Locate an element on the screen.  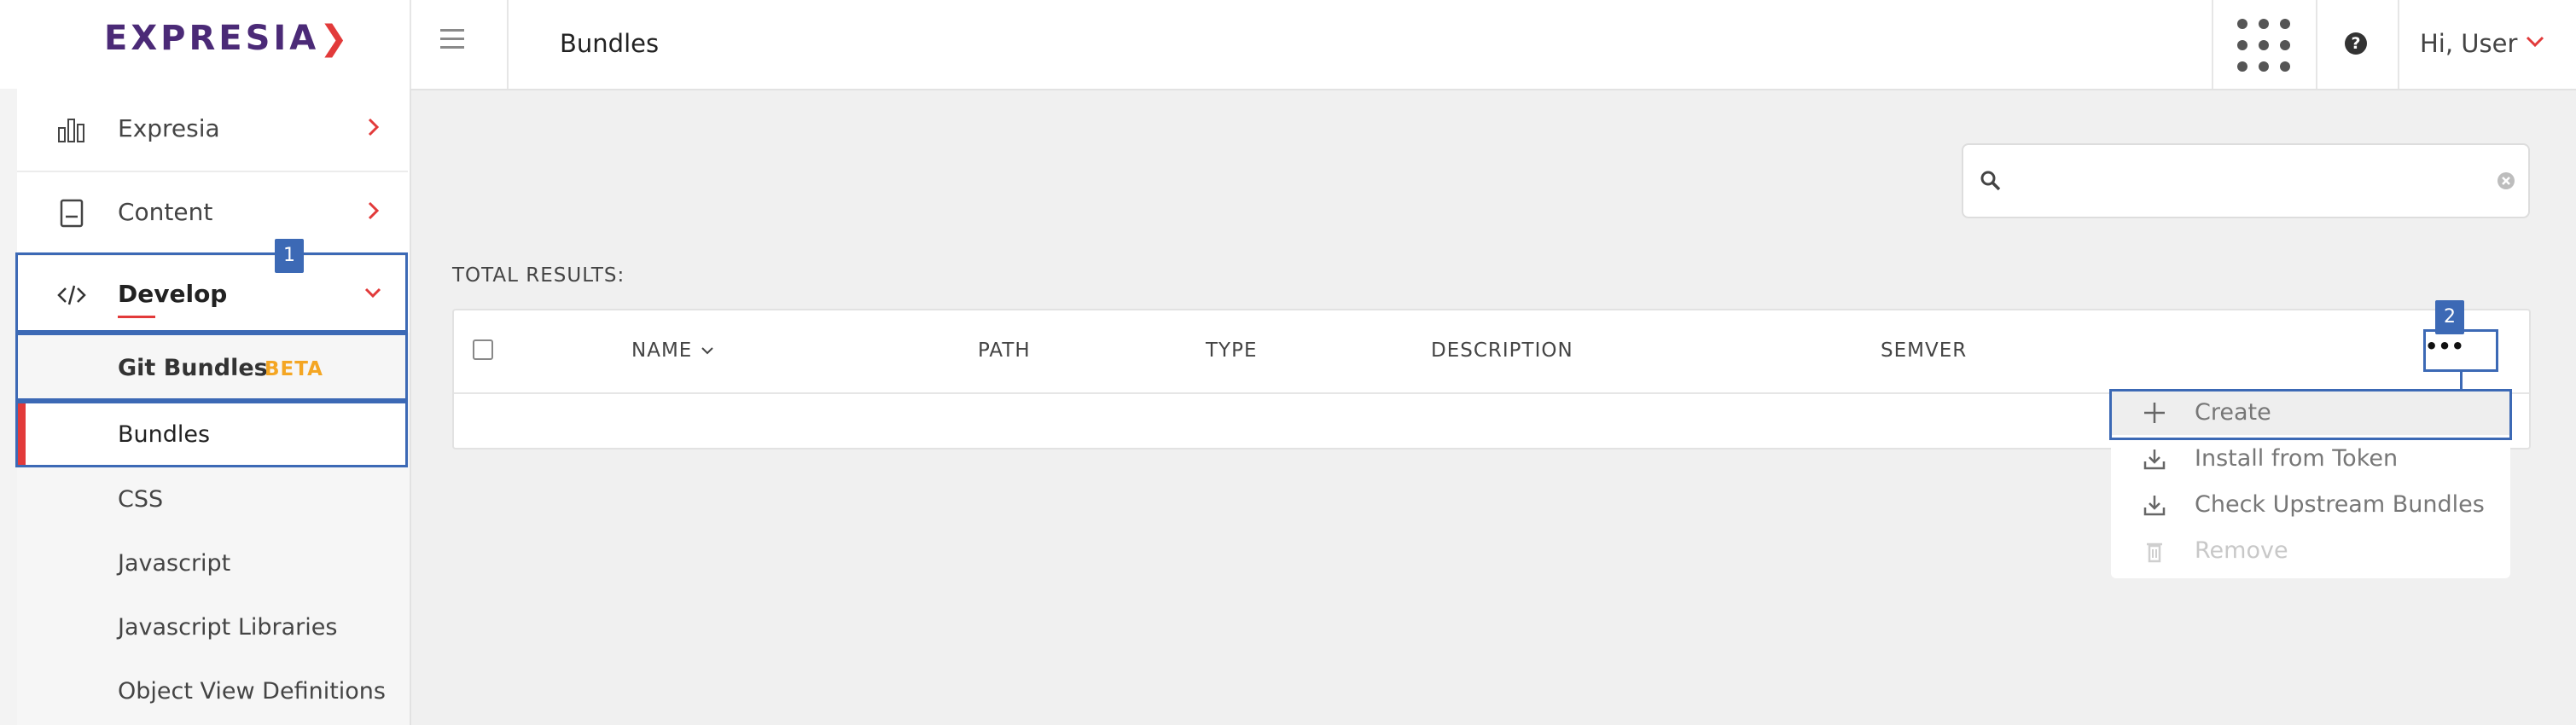
highlight-create is located at coordinates (2311, 414).